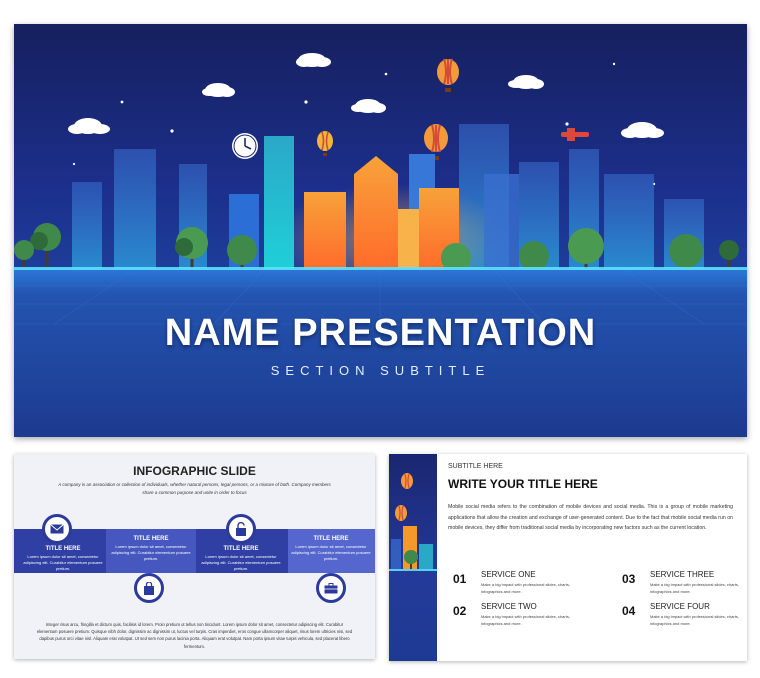  I want to click on service-number: 02, so click(460, 611).